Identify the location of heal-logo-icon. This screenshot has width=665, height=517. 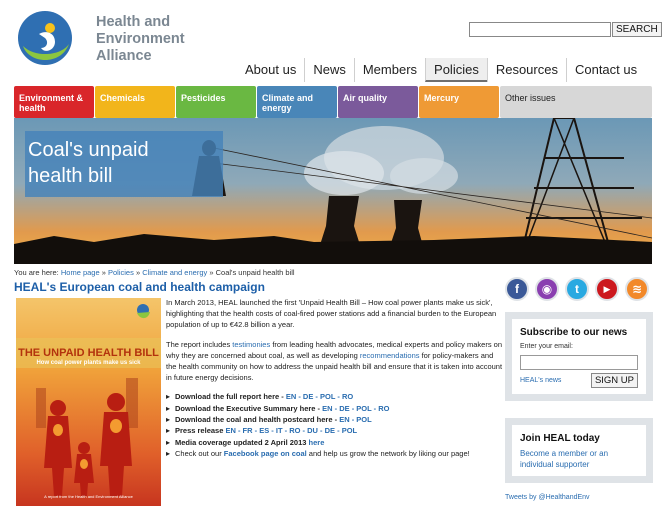
(45, 38).